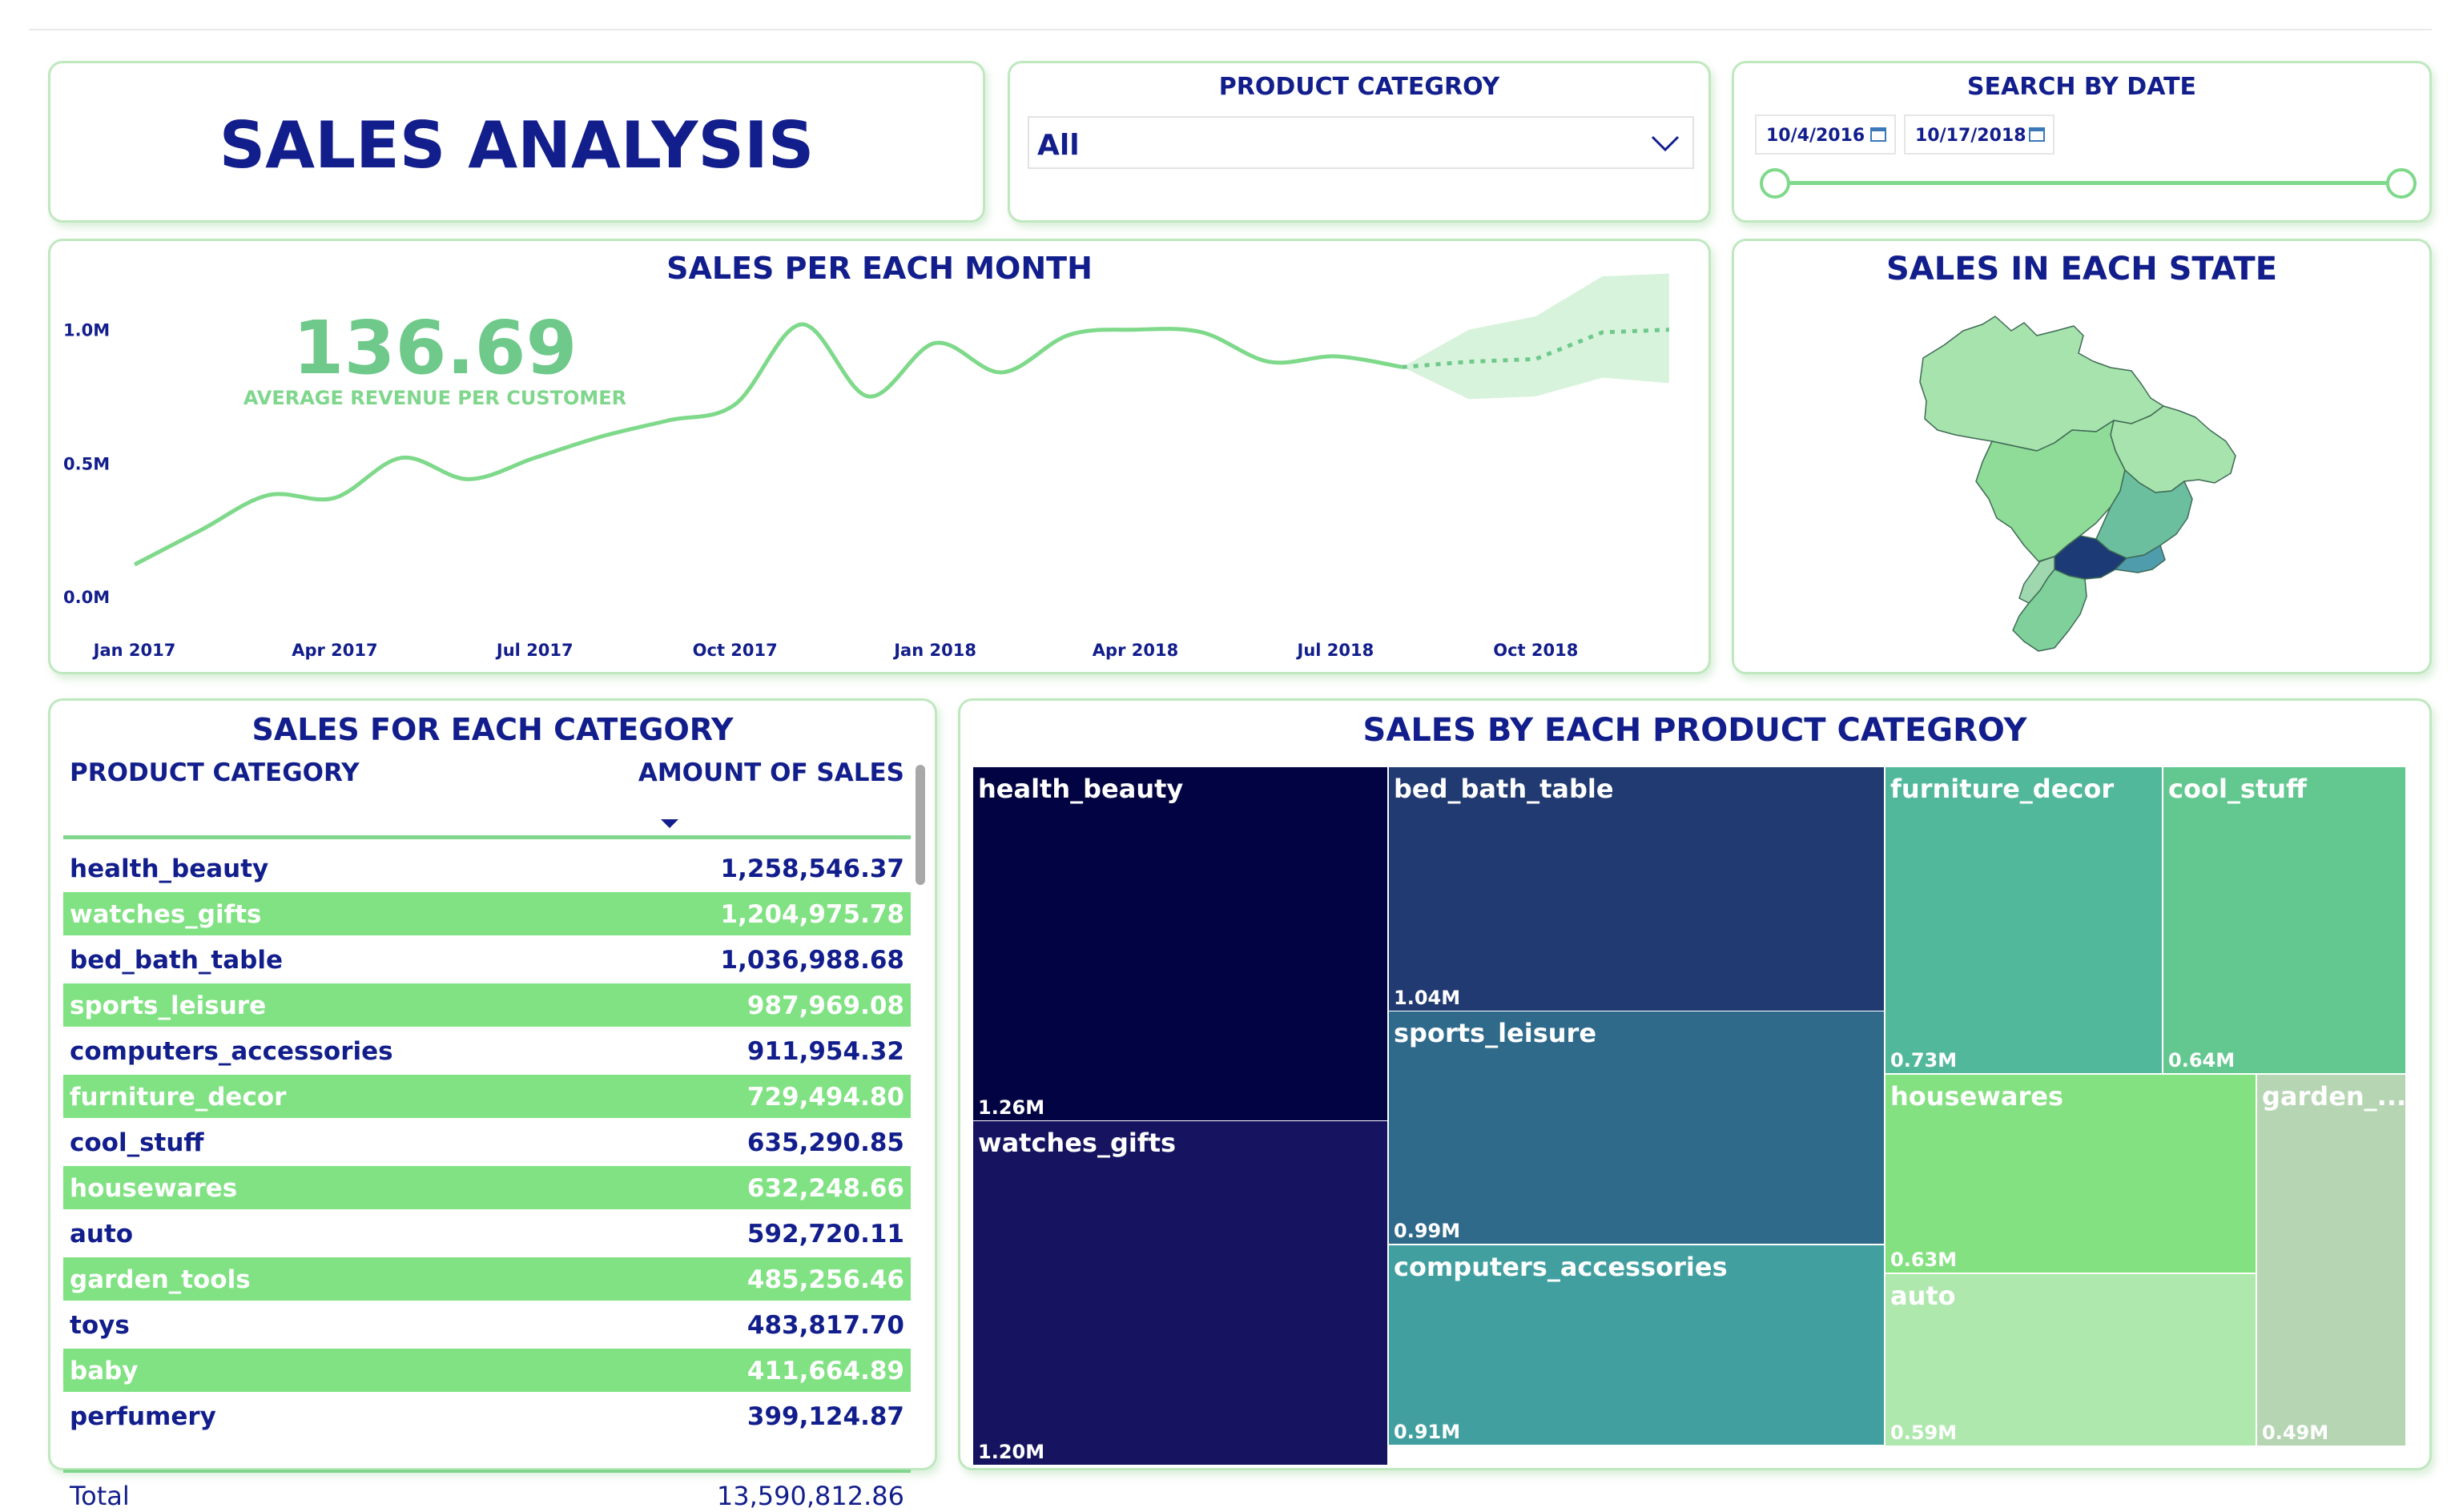 The image size is (2463, 1512). Describe the element at coordinates (920, 825) in the screenshot. I see `table-scrollbar` at that location.